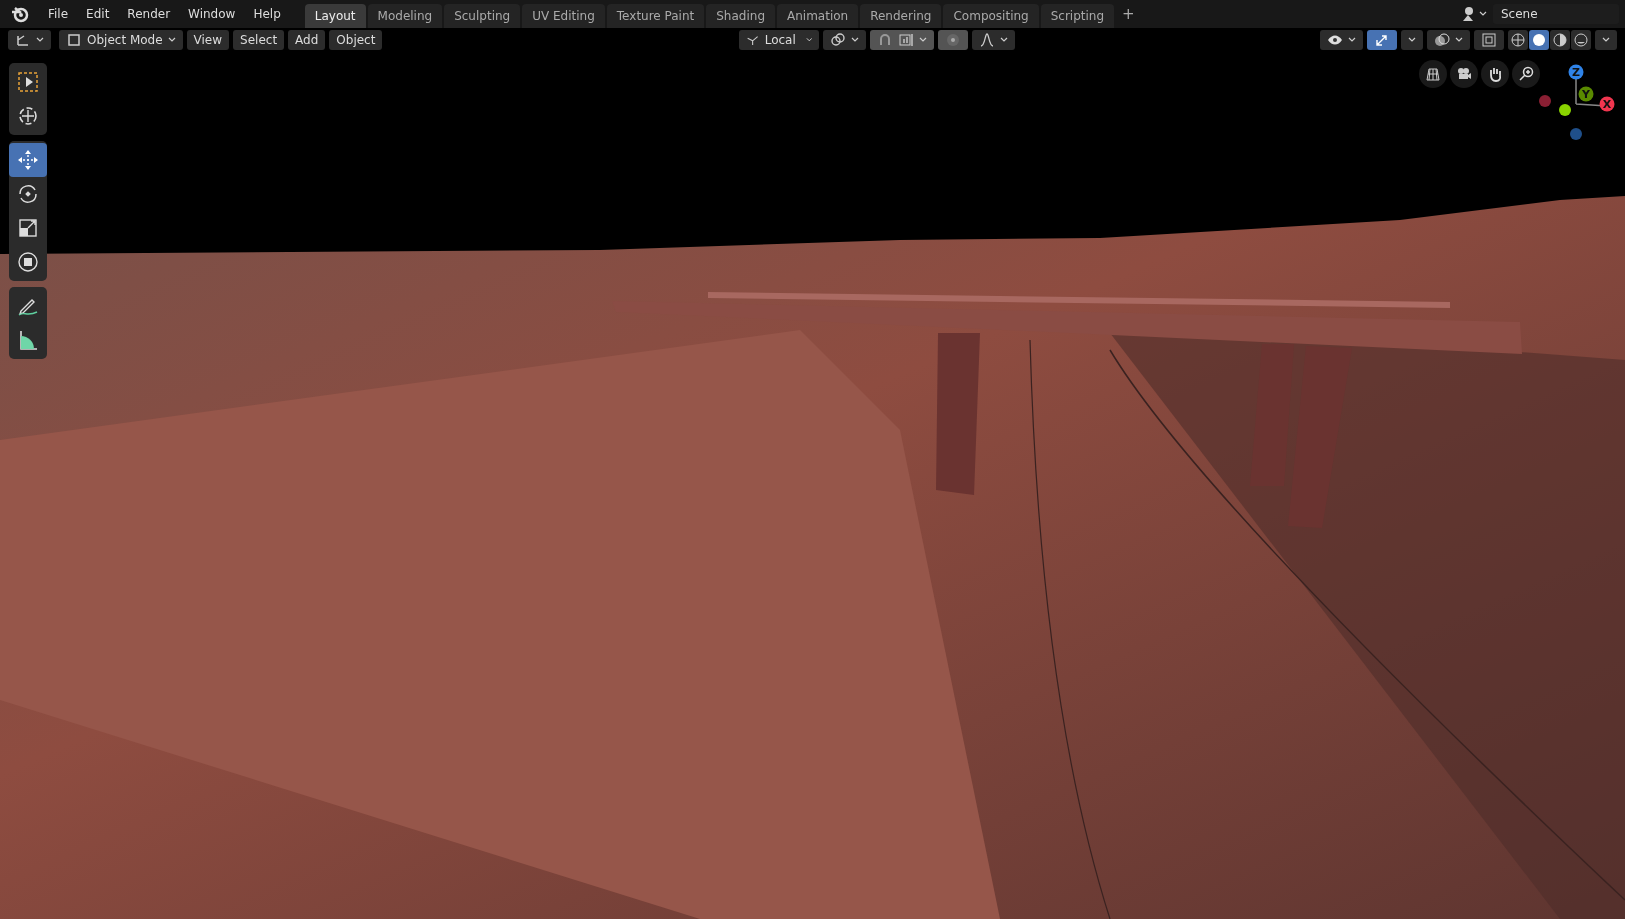 This screenshot has width=1625, height=919. I want to click on workspace-tab: UV Editing, so click(563, 15).